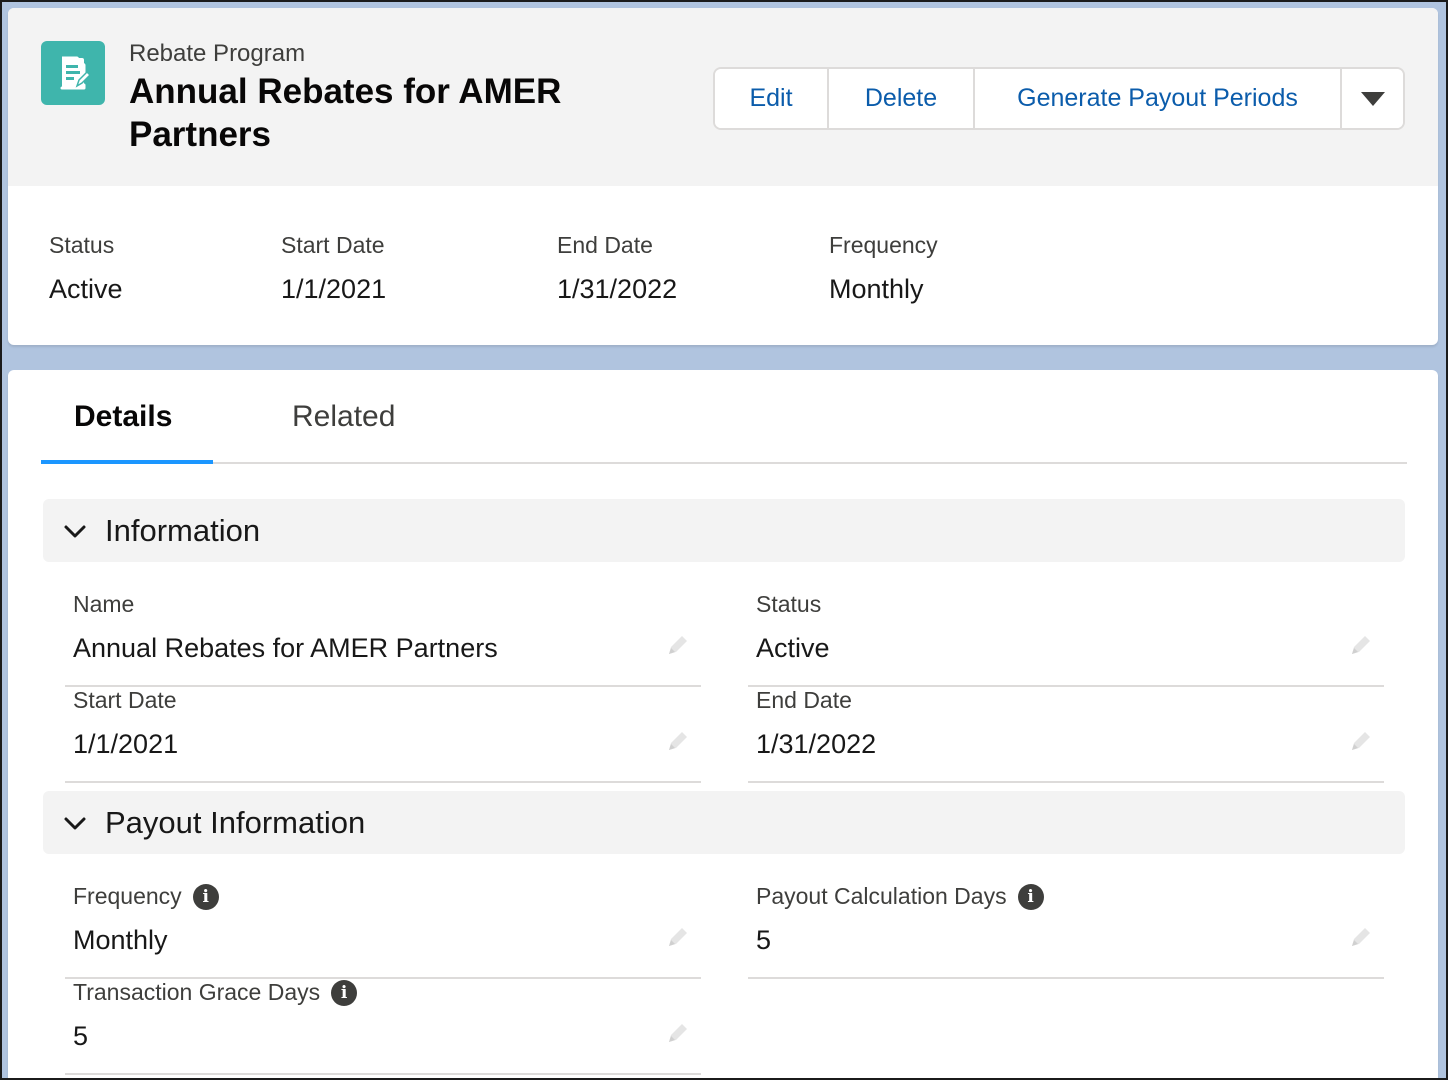 This screenshot has width=1448, height=1080. What do you see at coordinates (345, 113) in the screenshot?
I see `page-title: Annual Rebates for AMER Partners` at bounding box center [345, 113].